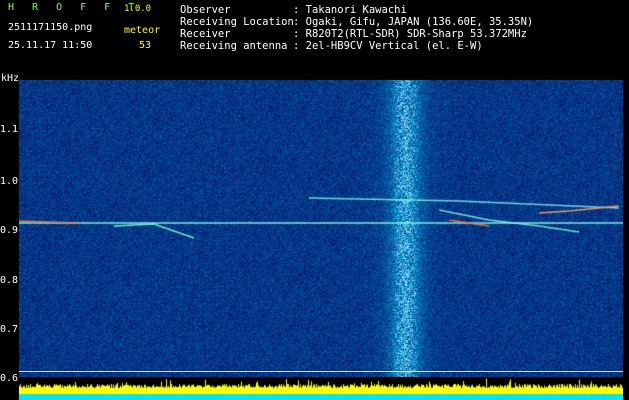  I want to click on reference-line, so click(321, 371).